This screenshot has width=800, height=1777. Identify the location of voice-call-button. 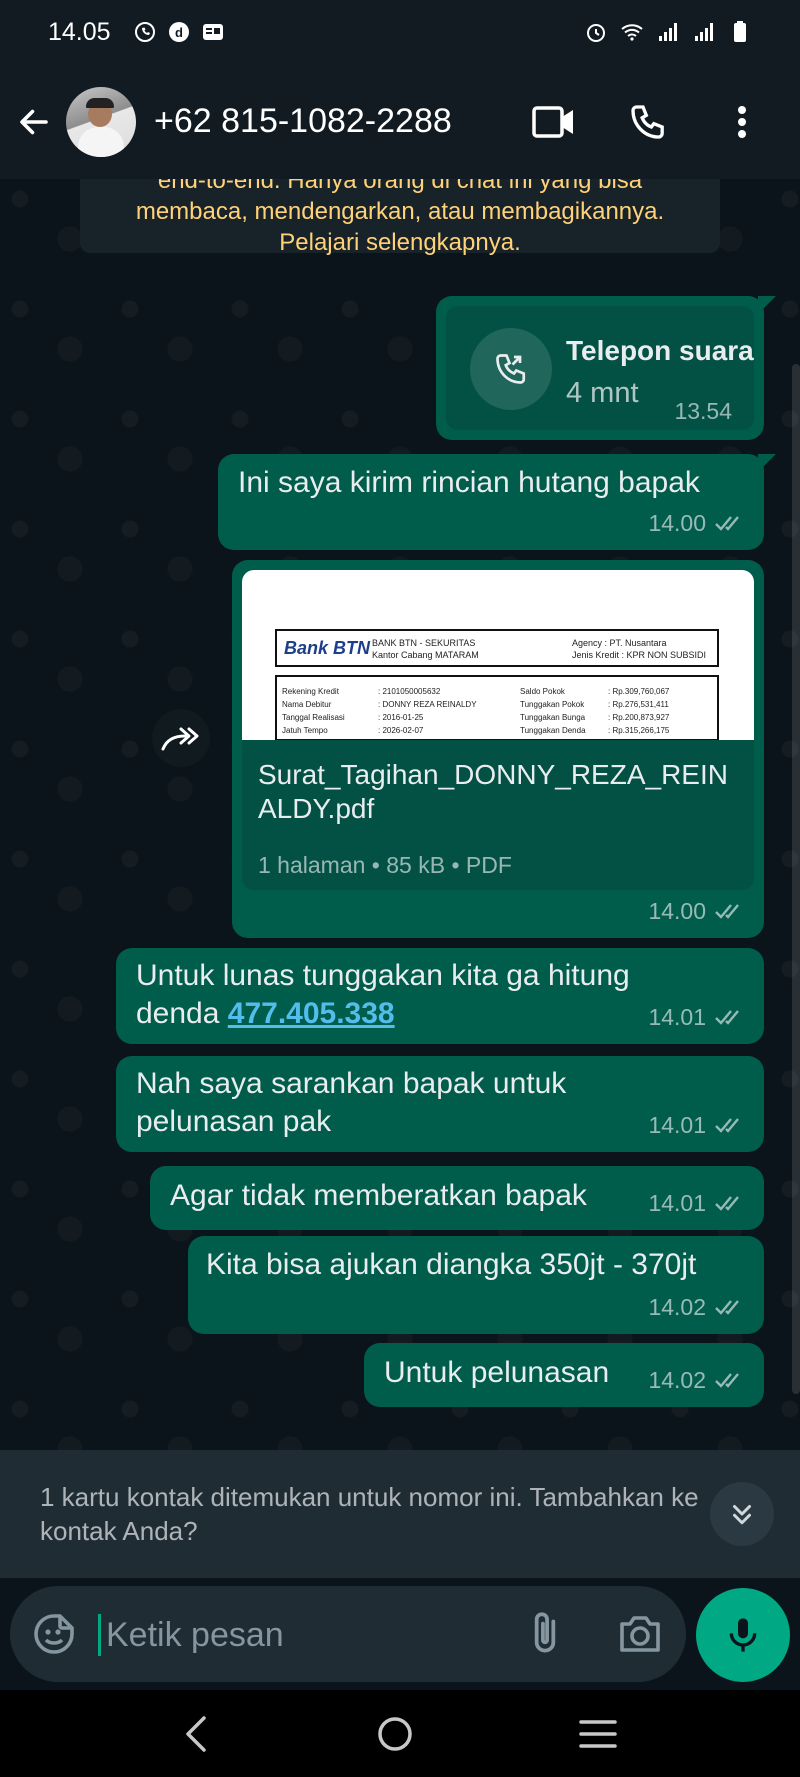
(648, 122).